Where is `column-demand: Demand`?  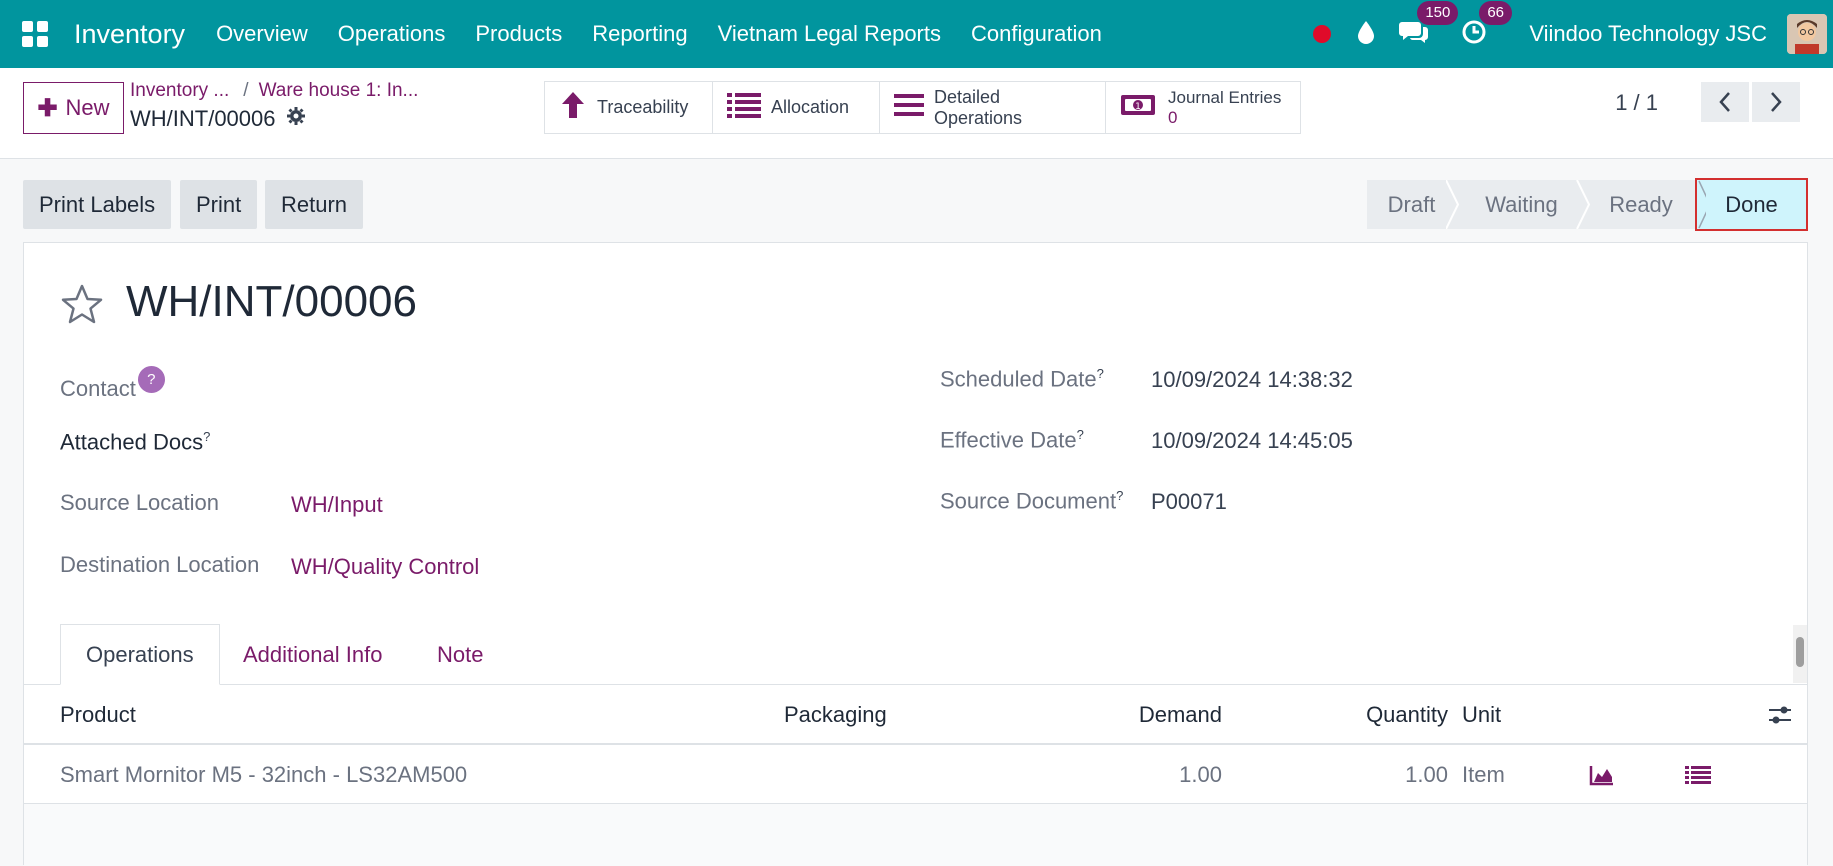 column-demand: Demand is located at coordinates (1123, 715).